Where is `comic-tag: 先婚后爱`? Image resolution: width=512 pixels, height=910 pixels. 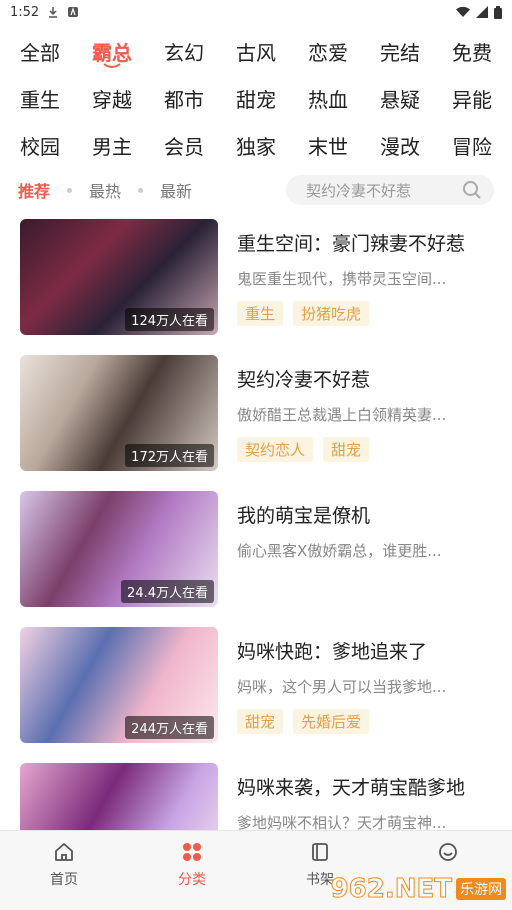
comic-tag: 先婚后爱 is located at coordinates (331, 721).